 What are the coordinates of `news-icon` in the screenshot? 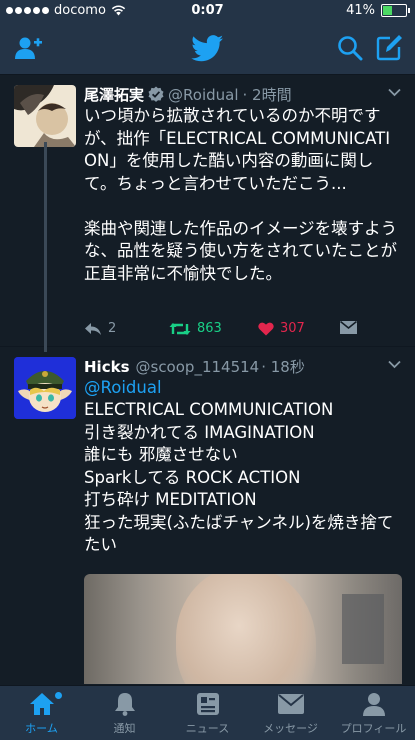 It's located at (207, 704).